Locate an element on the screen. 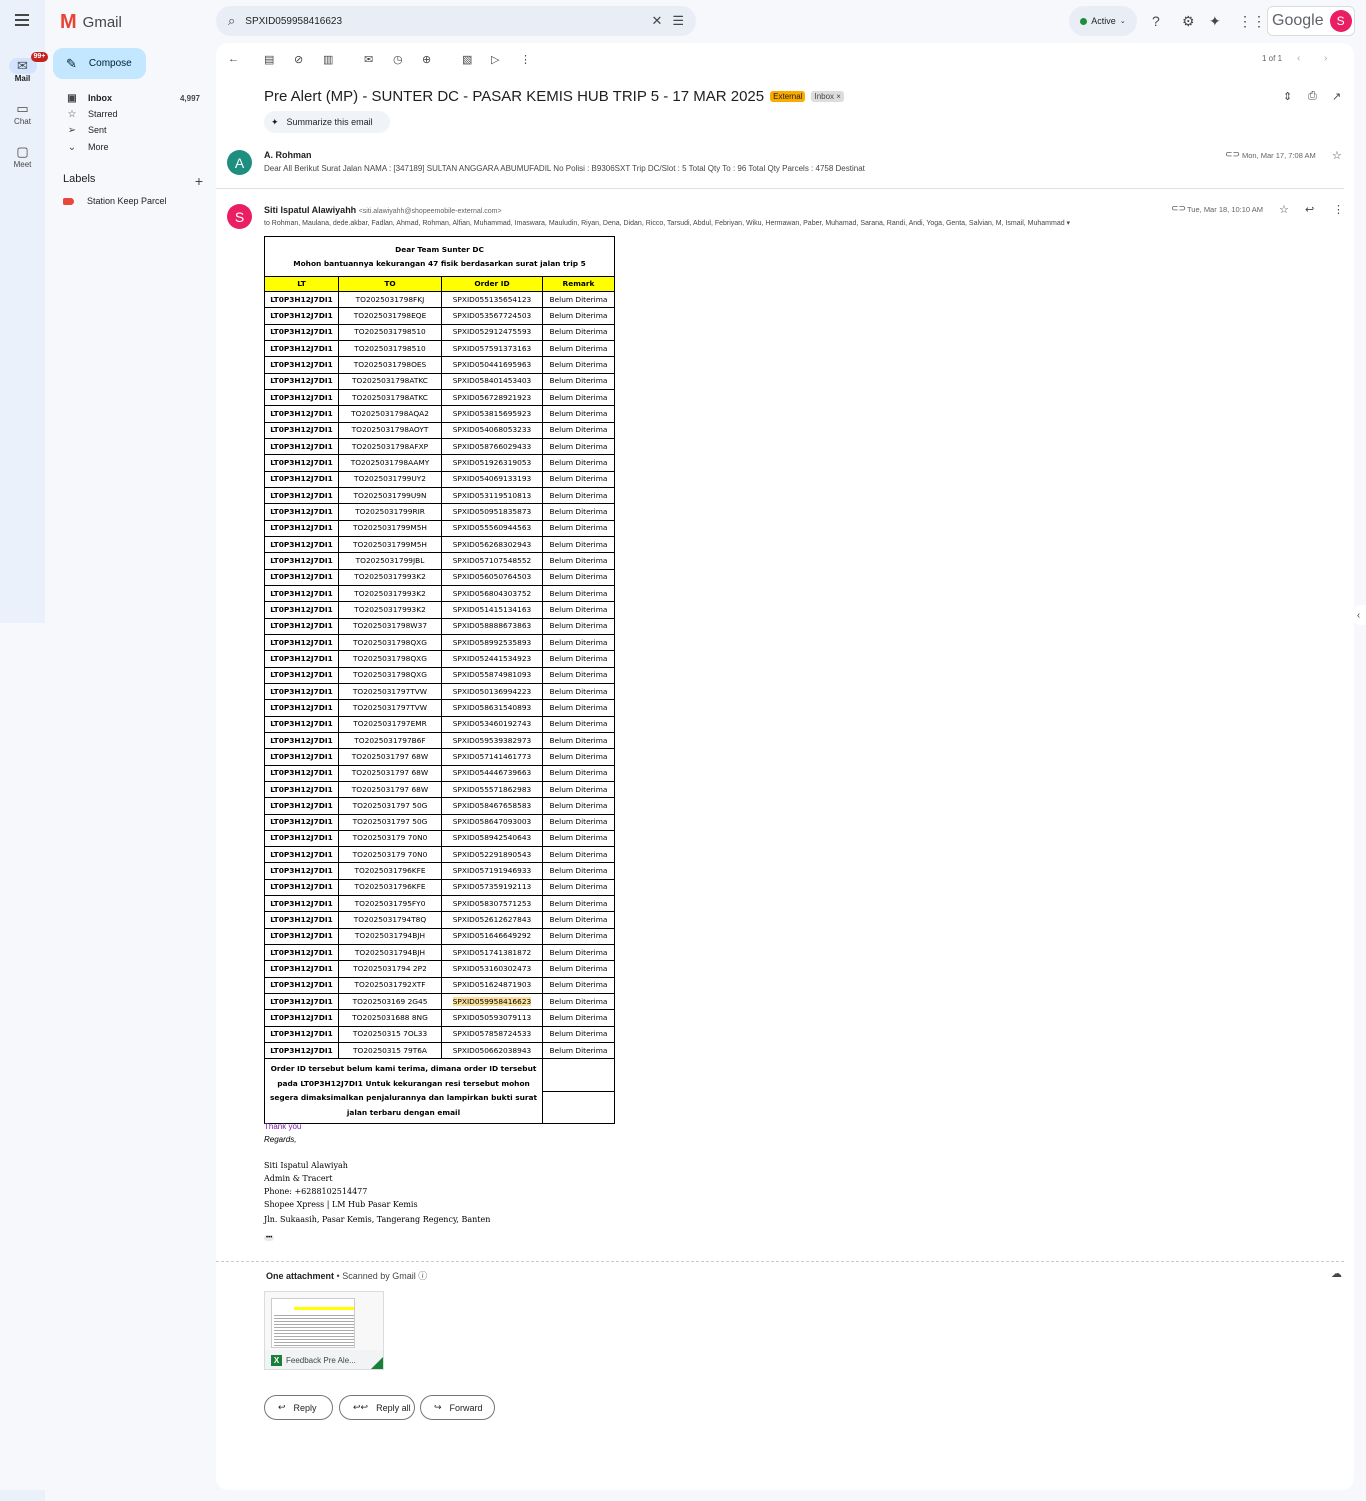  next-page-icon: › is located at coordinates (1325, 58).